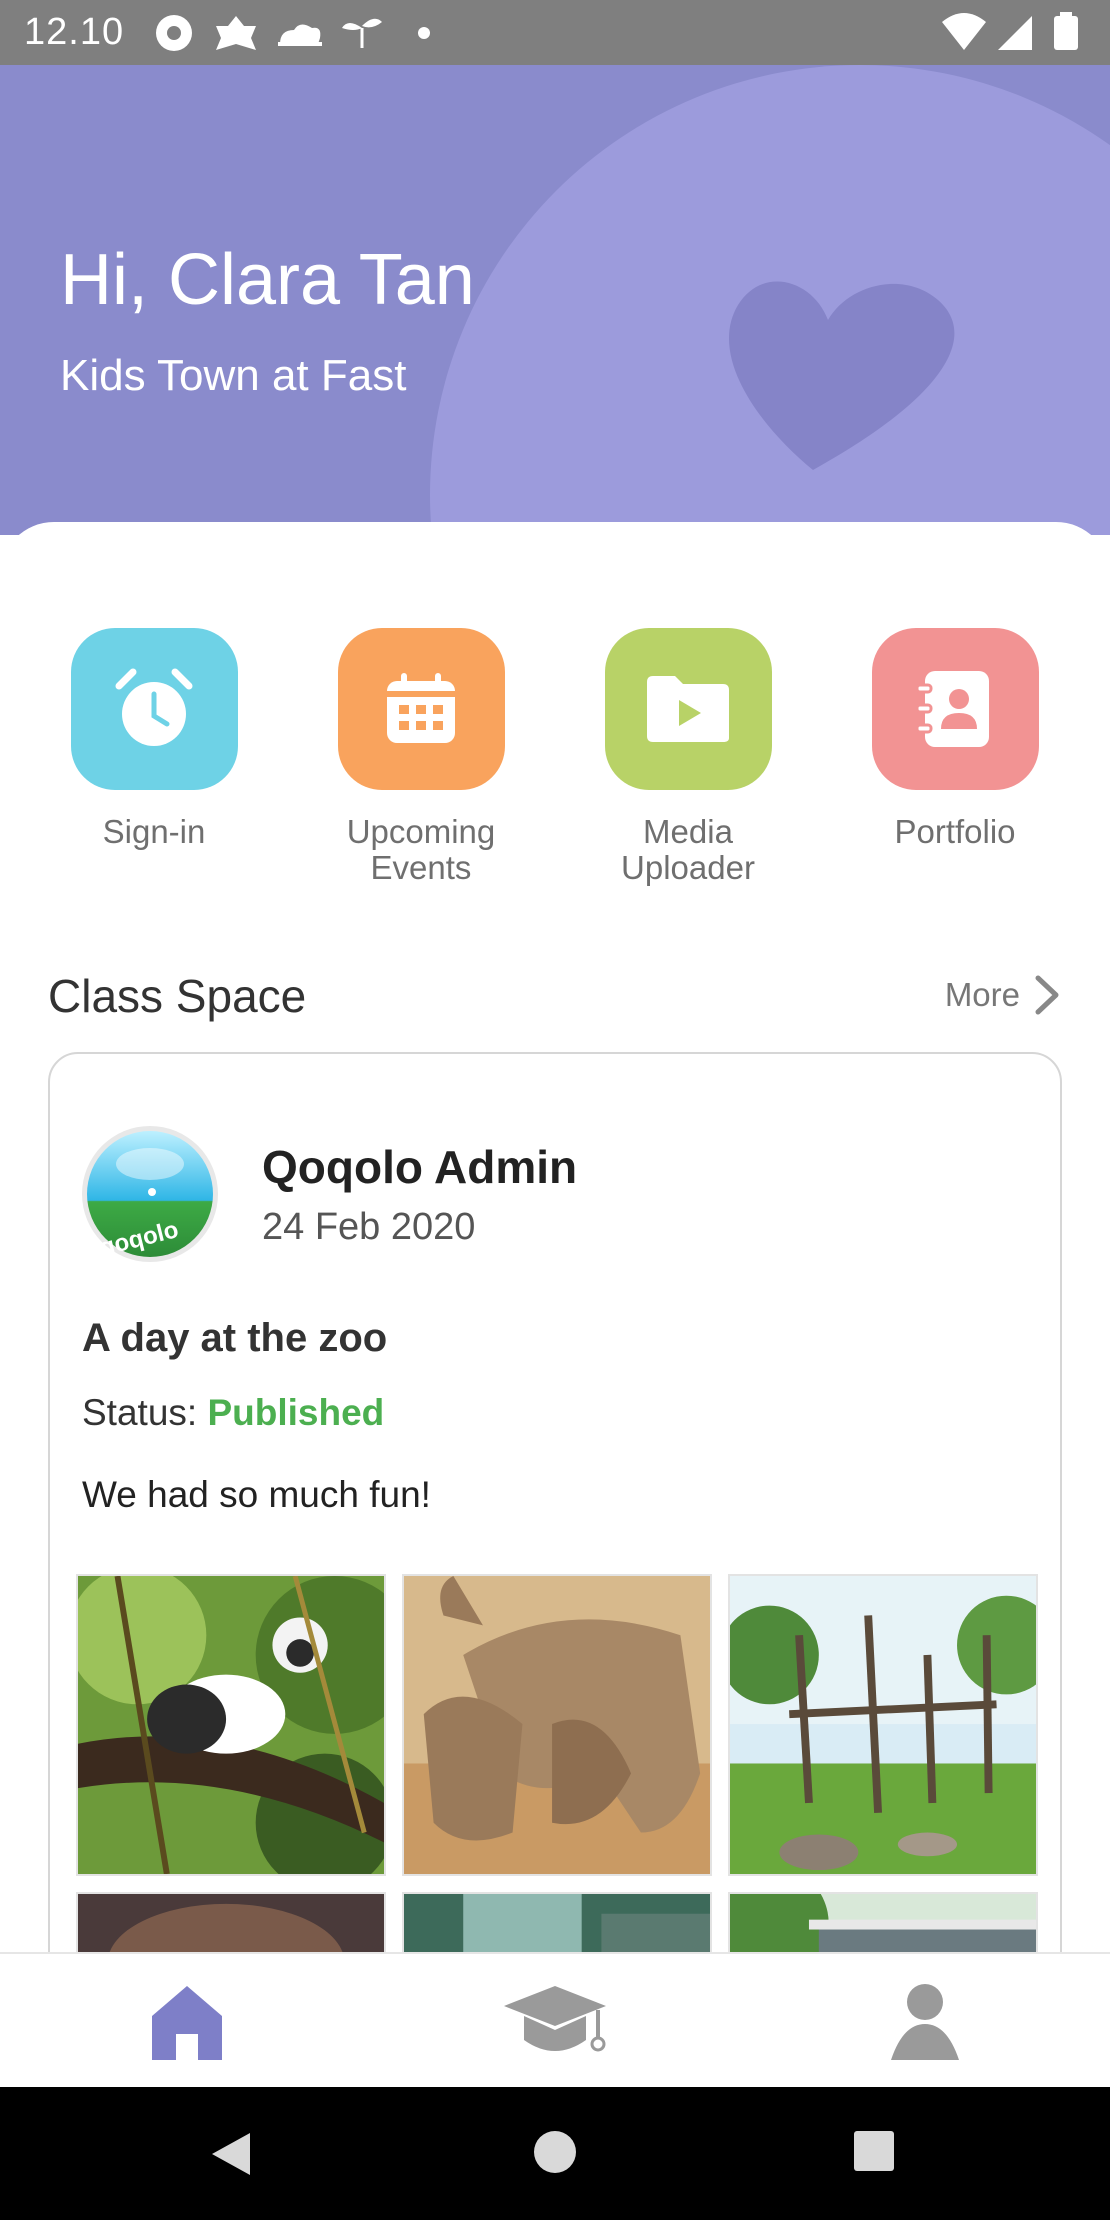 The height and width of the screenshot is (2220, 1110). I want to click on bottom-nav, so click(555, 2019).